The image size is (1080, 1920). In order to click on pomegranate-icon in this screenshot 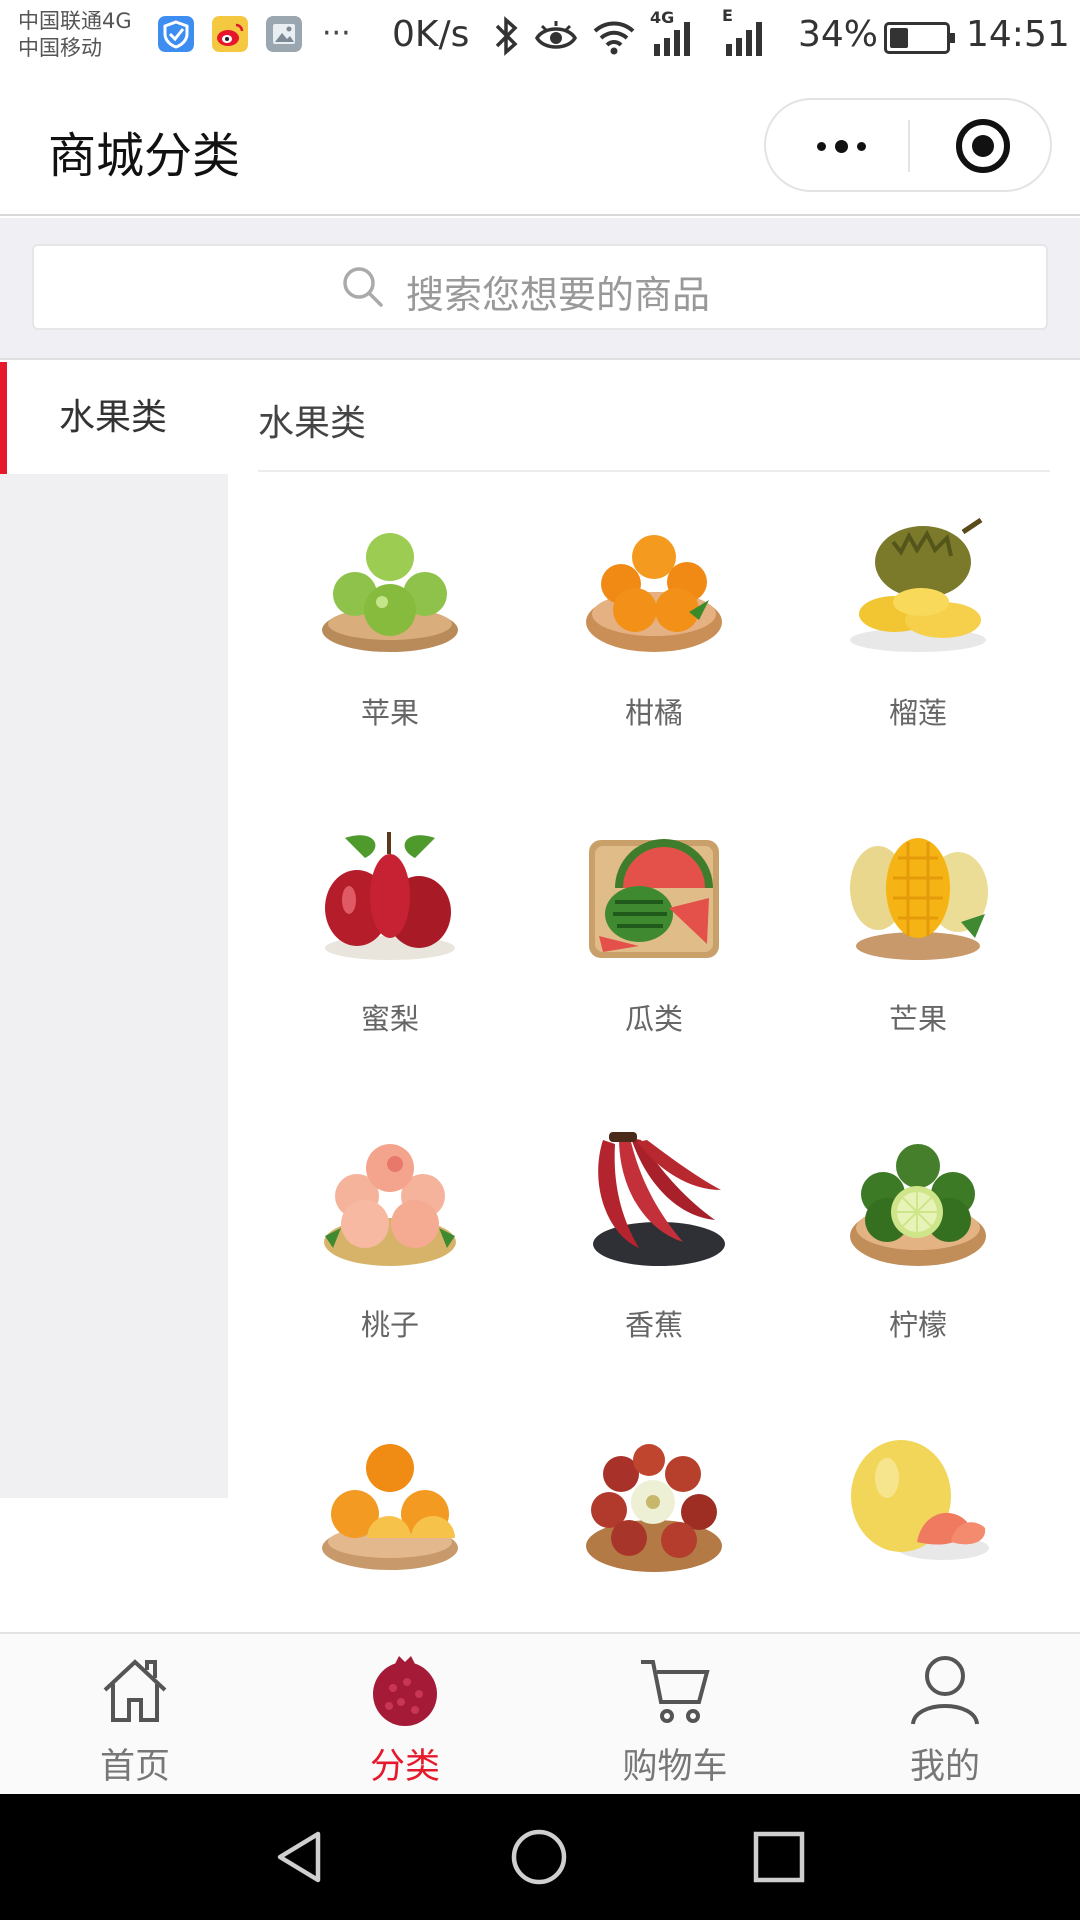, I will do `click(405, 1691)`.